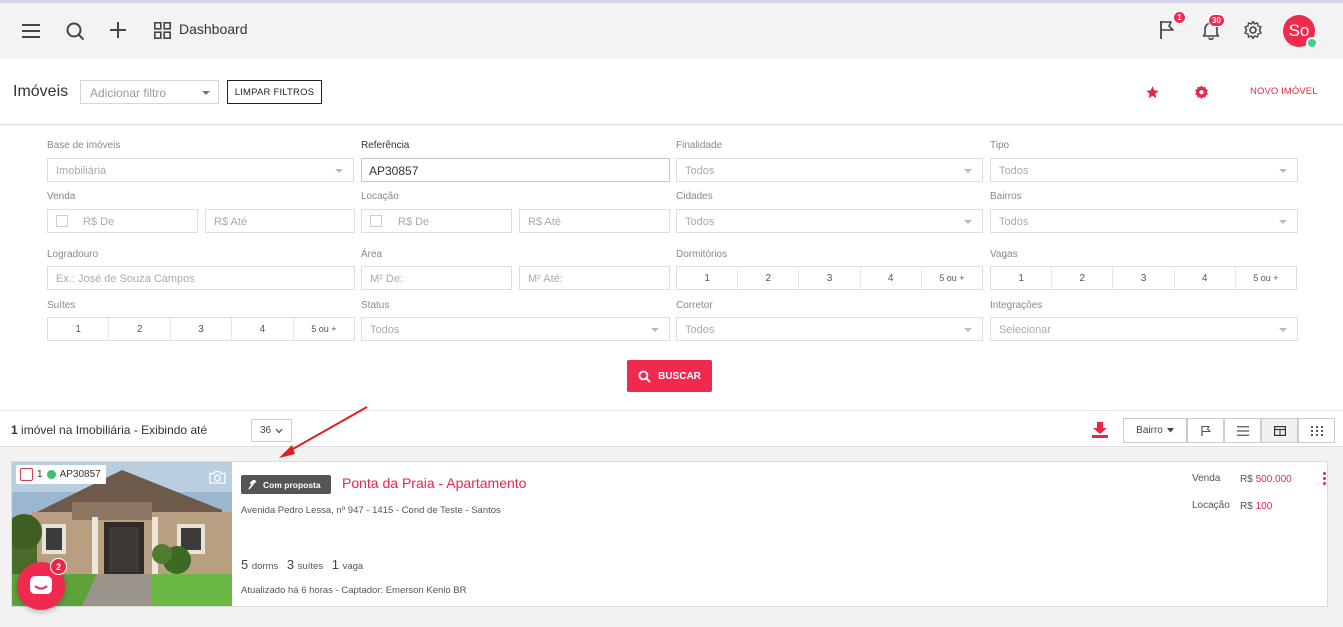 The image size is (1343, 627). I want to click on locacao-checkbox, so click(376, 221).